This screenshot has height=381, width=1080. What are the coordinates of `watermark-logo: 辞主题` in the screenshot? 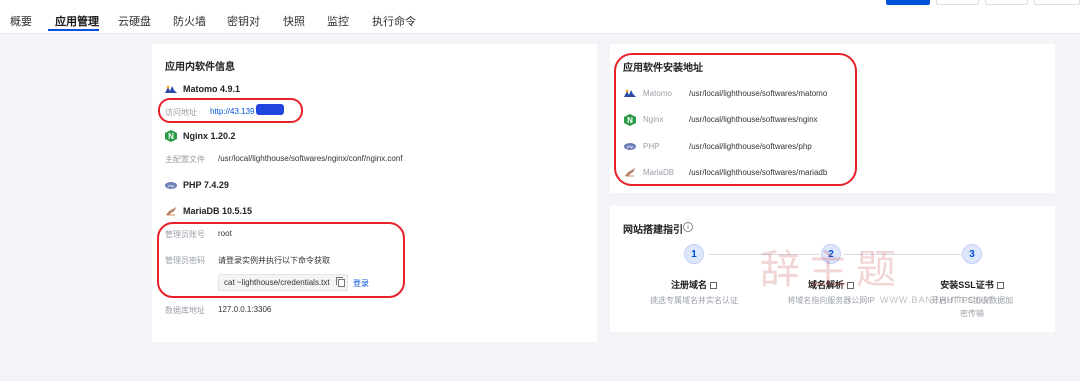 It's located at (832, 270).